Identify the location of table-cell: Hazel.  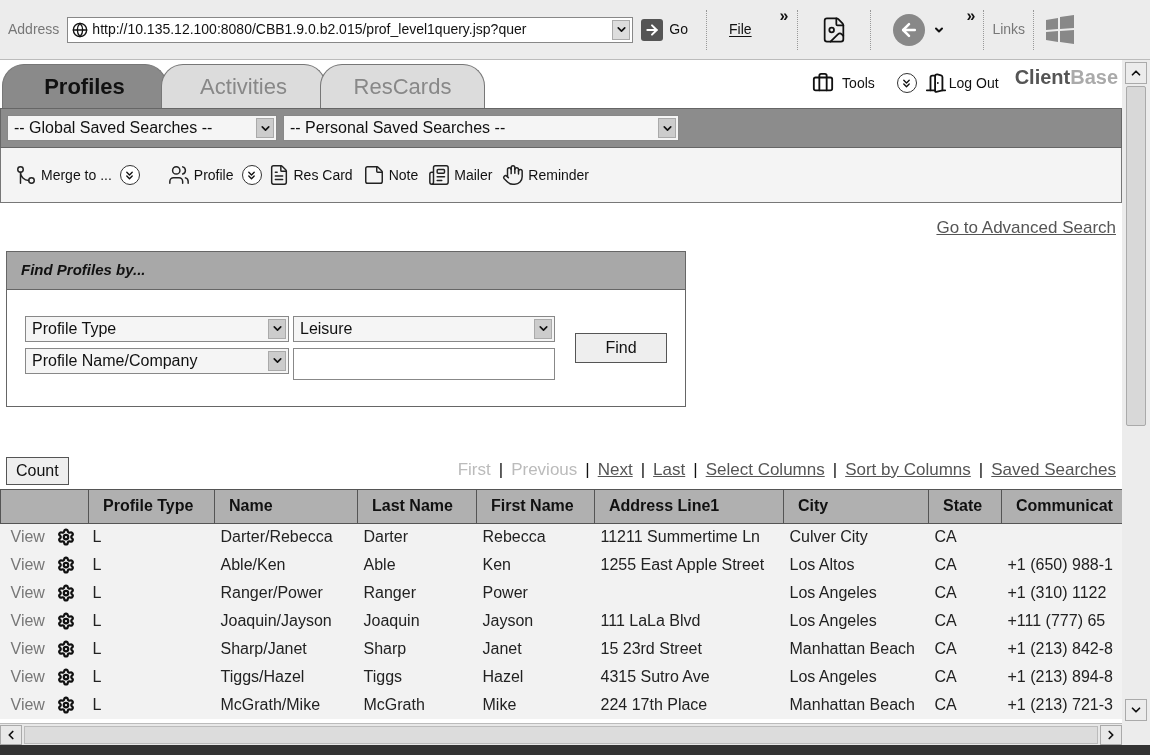
(535, 677).